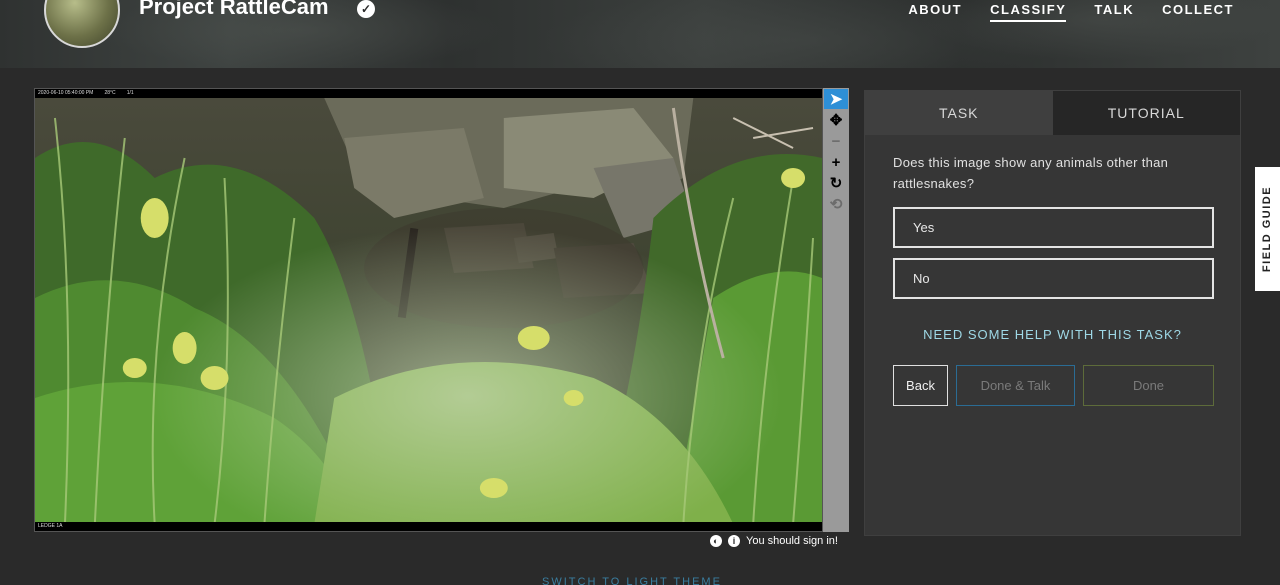  Describe the element at coordinates (1028, 12) in the screenshot. I see `nav-classify: CLASSIFY` at that location.